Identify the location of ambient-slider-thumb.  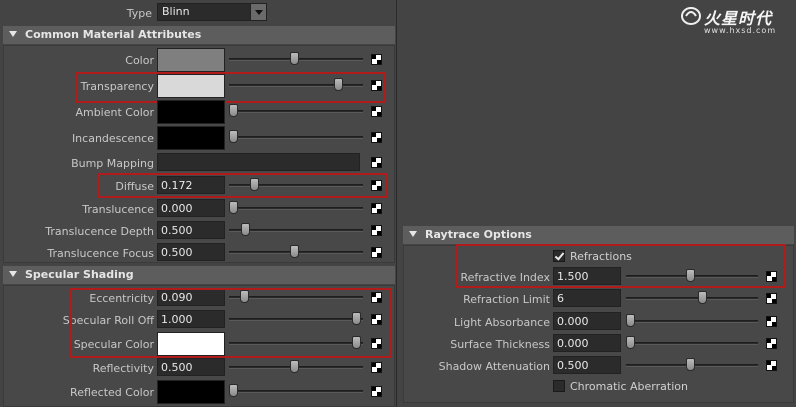
(233, 110).